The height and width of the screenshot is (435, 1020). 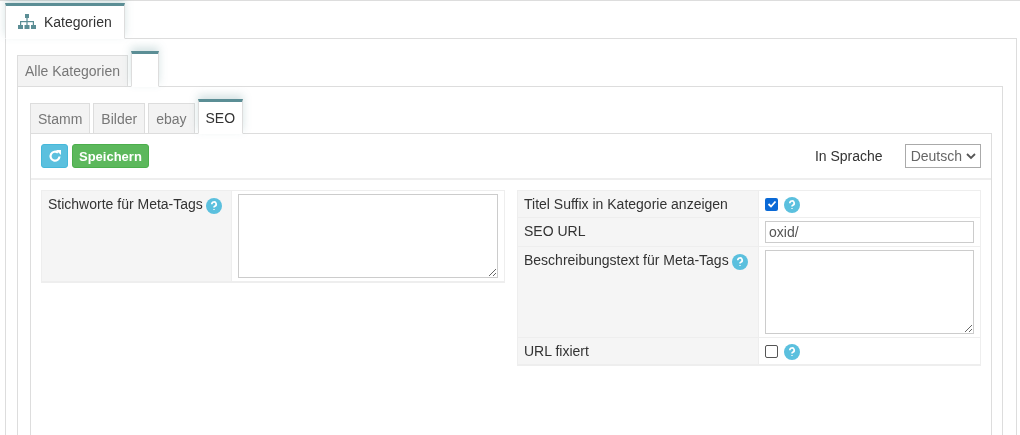 I want to click on detail-tab: Stamm, so click(x=60, y=118).